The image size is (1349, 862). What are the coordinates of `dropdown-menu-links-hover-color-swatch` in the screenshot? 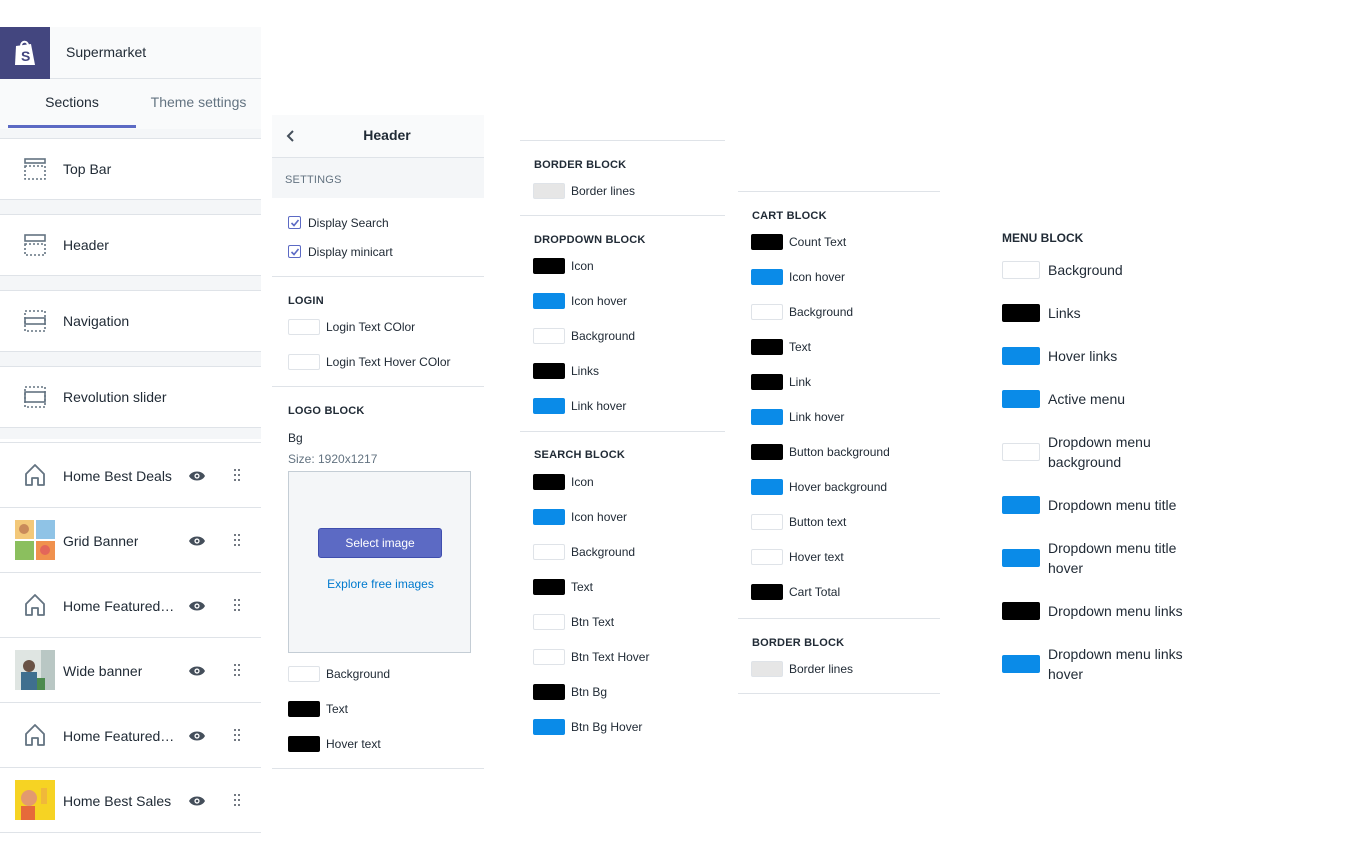 It's located at (1021, 664).